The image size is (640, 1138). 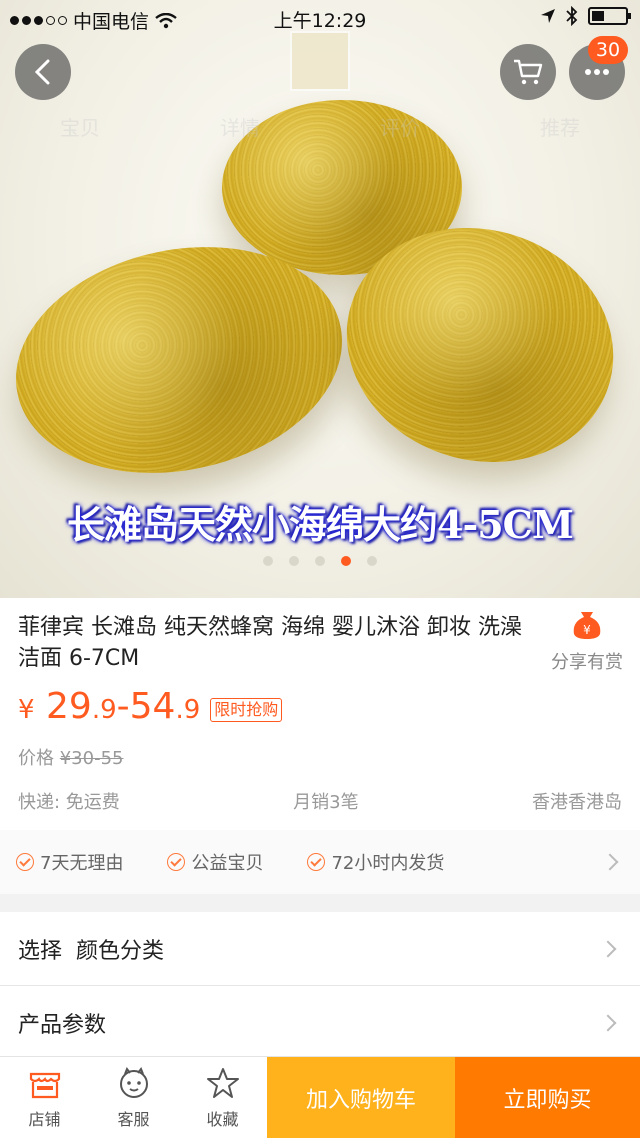 What do you see at coordinates (133, 1082) in the screenshot?
I see `service-icon` at bounding box center [133, 1082].